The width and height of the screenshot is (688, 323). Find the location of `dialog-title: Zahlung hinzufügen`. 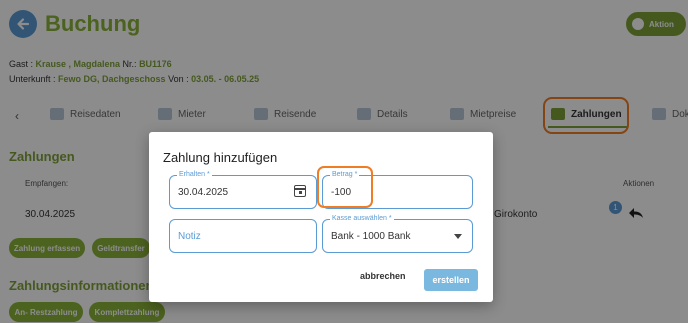

dialog-title: Zahlung hinzufügen is located at coordinates (220, 157).